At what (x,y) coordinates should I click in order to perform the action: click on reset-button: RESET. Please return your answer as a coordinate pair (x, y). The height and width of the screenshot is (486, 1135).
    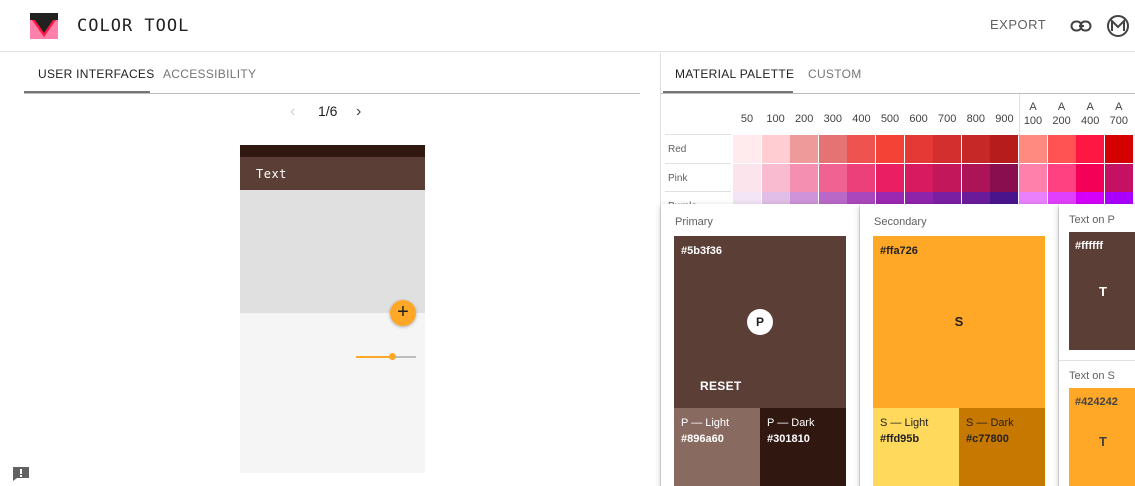
    Looking at the image, I should click on (721, 386).